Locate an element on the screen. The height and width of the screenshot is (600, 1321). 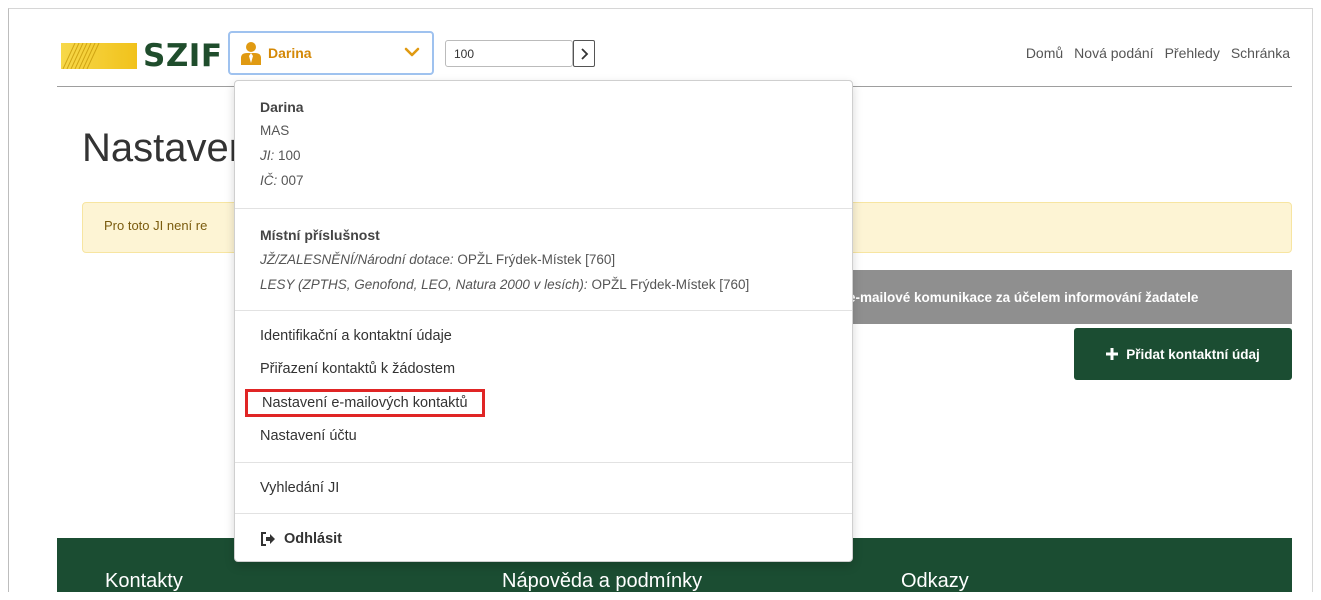
add-contact-label: Přidat kontaktní údaj is located at coordinates (1193, 354).